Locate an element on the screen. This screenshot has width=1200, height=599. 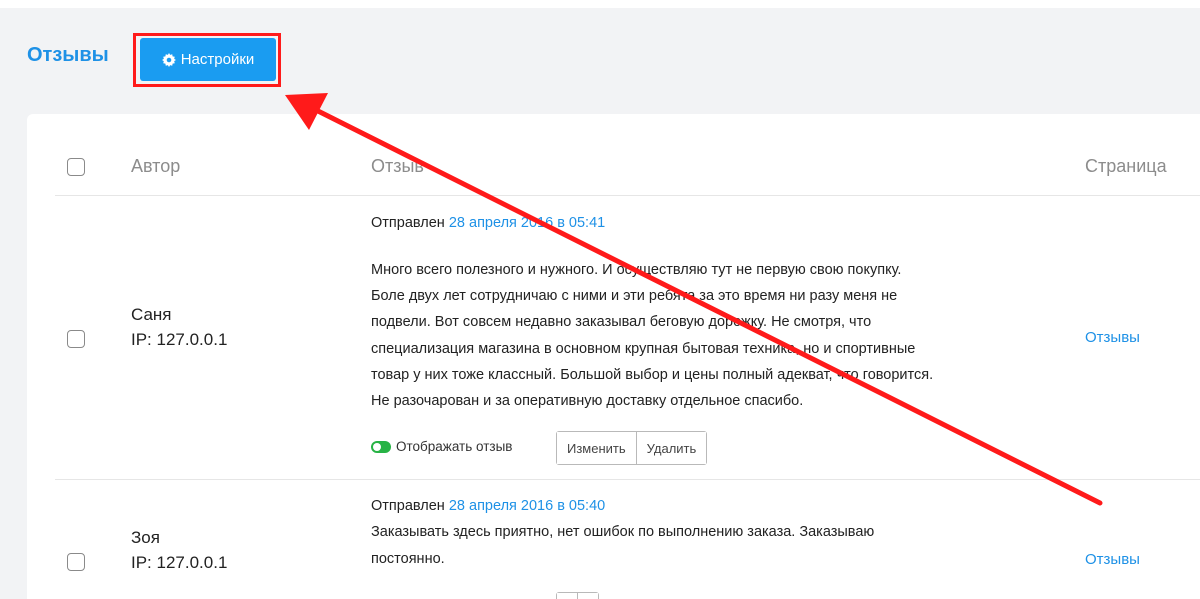
top-bar is located at coordinates (600, 4).